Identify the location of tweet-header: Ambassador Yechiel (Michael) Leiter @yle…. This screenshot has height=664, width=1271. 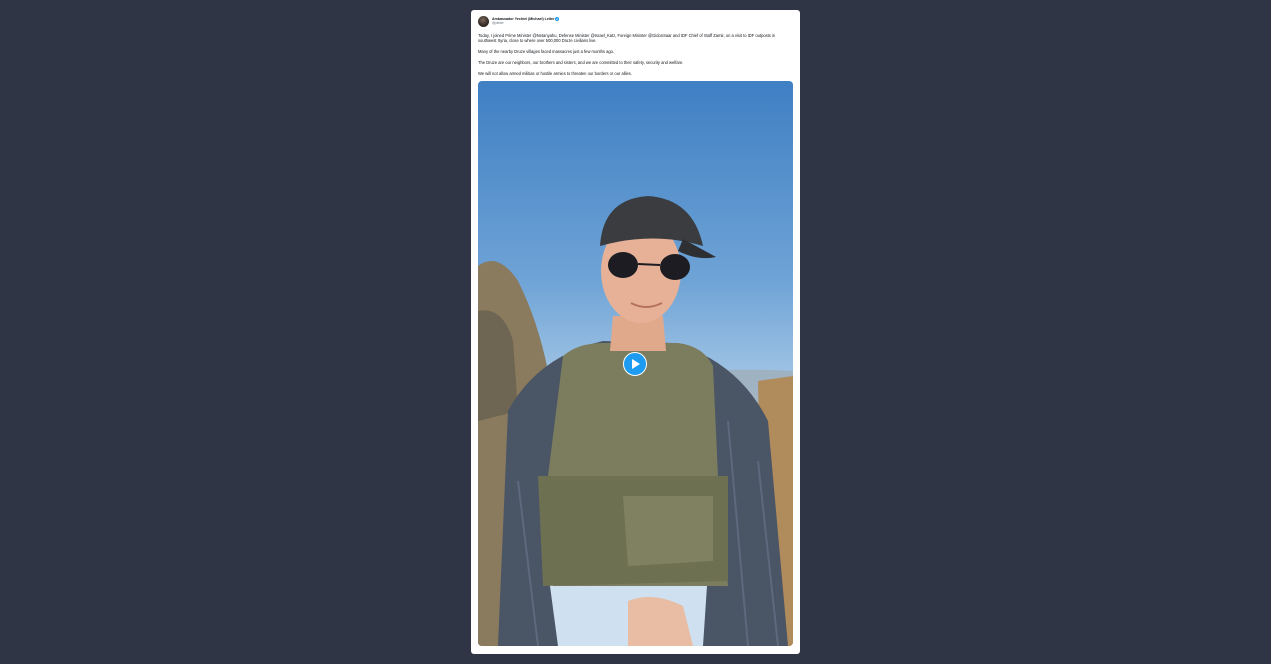
(519, 21).